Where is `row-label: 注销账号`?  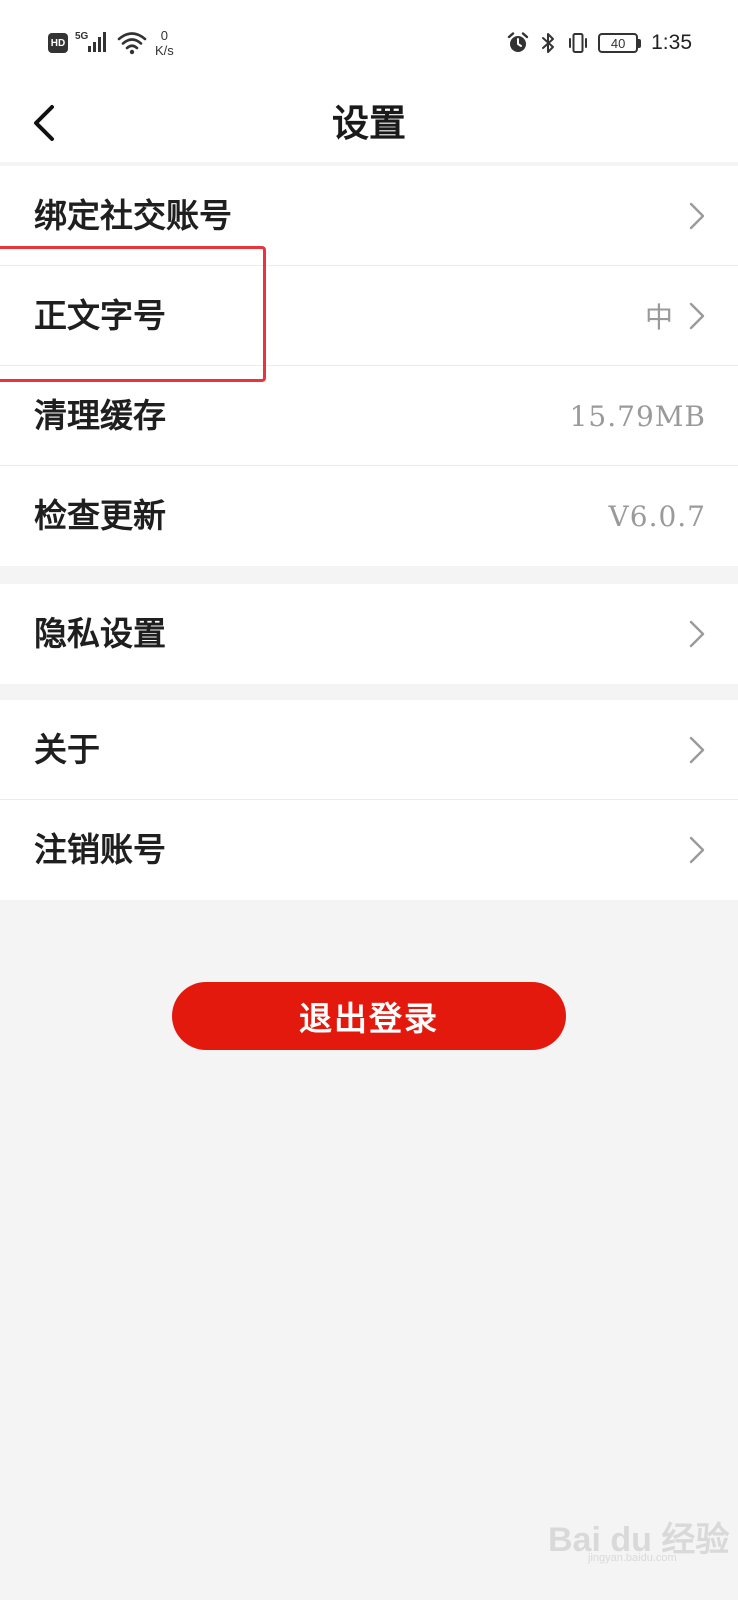
row-label: 注销账号 is located at coordinates (100, 849).